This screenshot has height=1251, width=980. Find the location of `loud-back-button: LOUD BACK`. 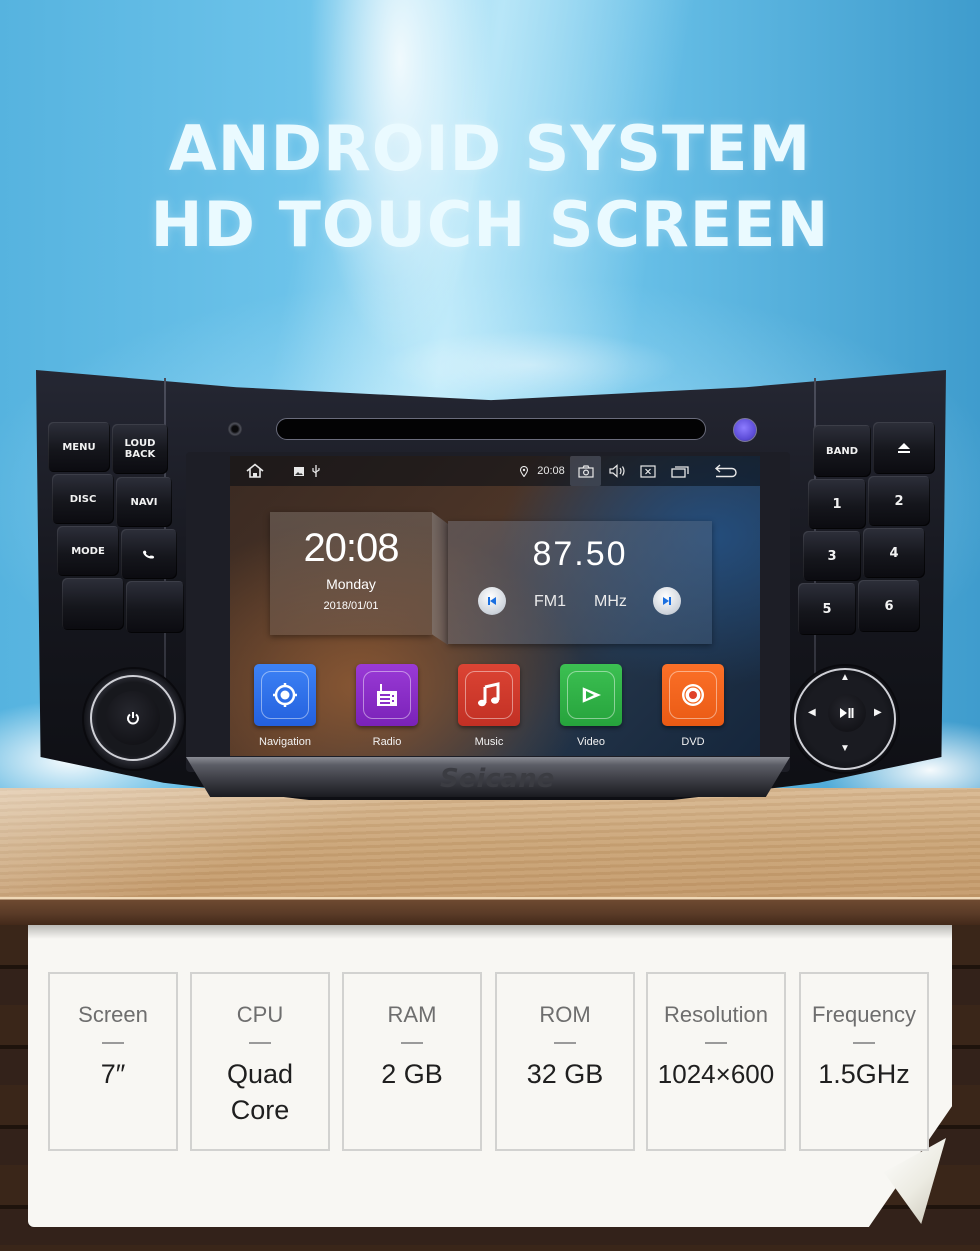

loud-back-button: LOUD BACK is located at coordinates (140, 449).